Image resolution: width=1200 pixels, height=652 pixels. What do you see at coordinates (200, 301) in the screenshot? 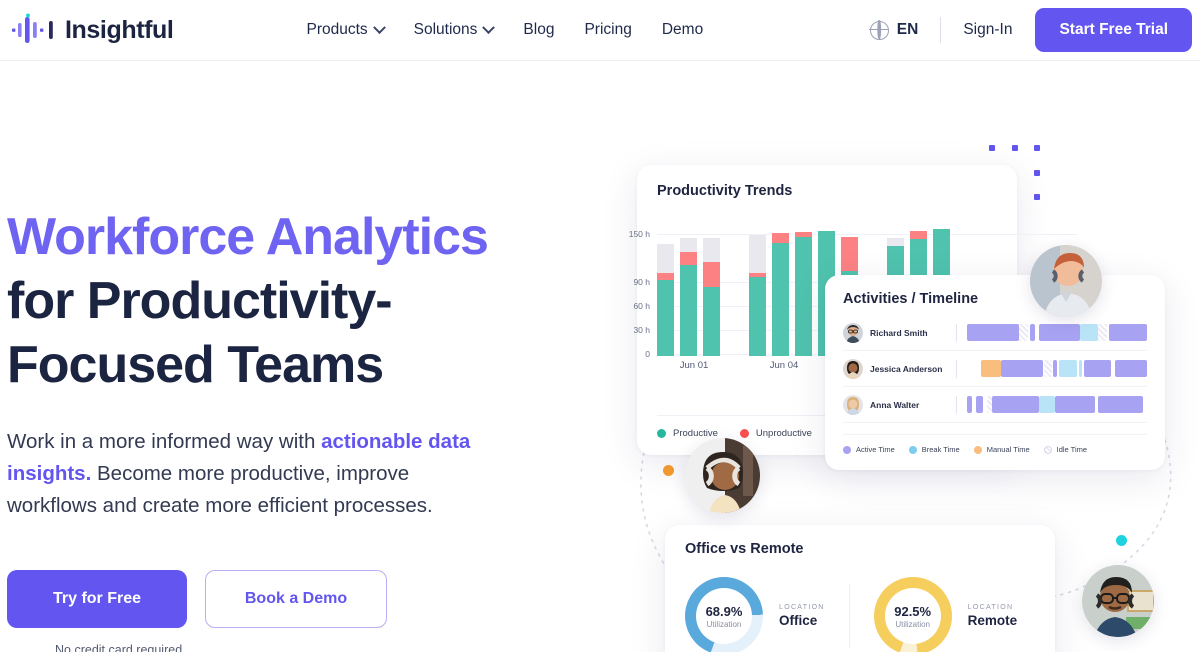
I see `hero-title-line2: for Productivity-` at bounding box center [200, 301].